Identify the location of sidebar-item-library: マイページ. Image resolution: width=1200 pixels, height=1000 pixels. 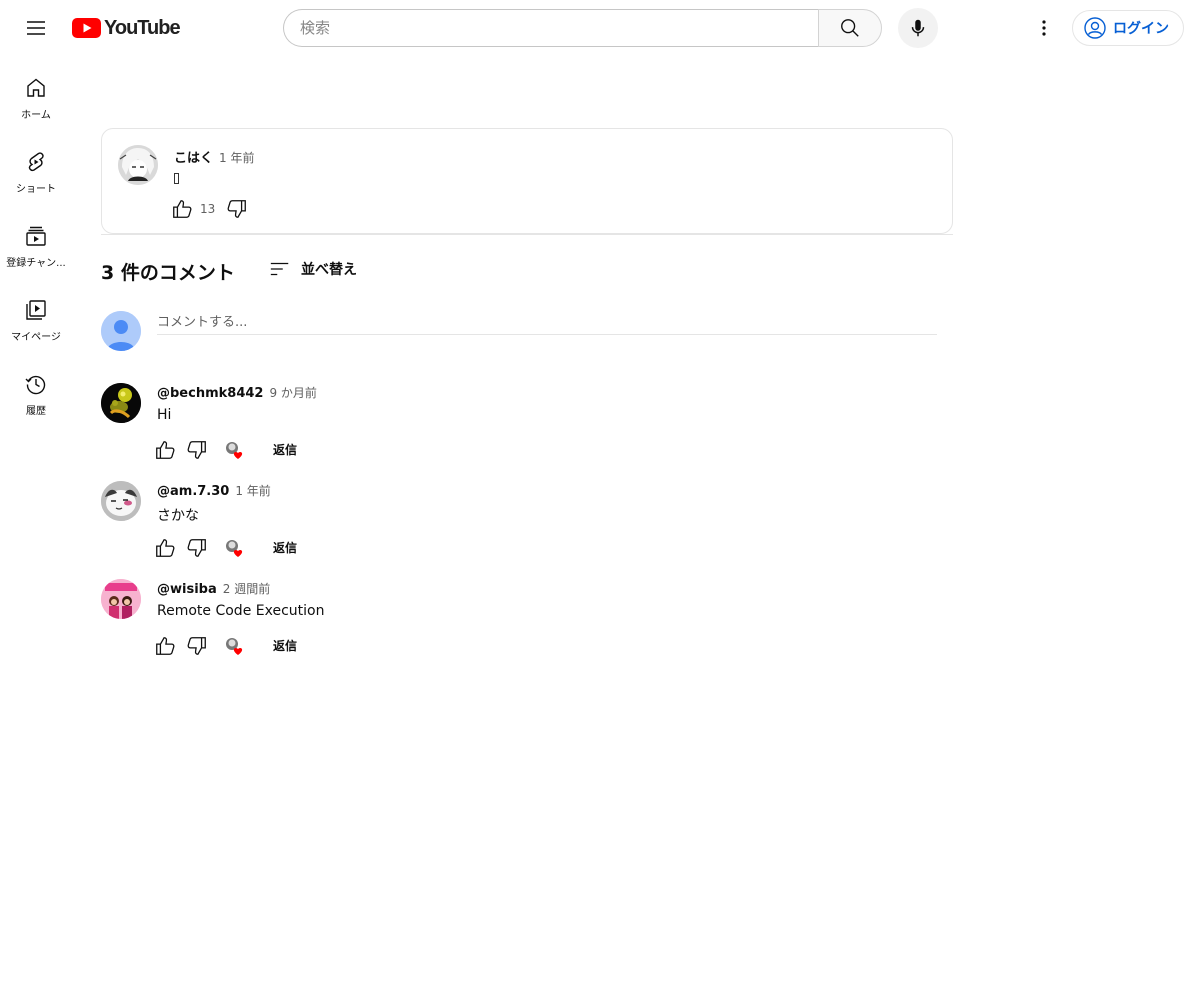
(36, 315).